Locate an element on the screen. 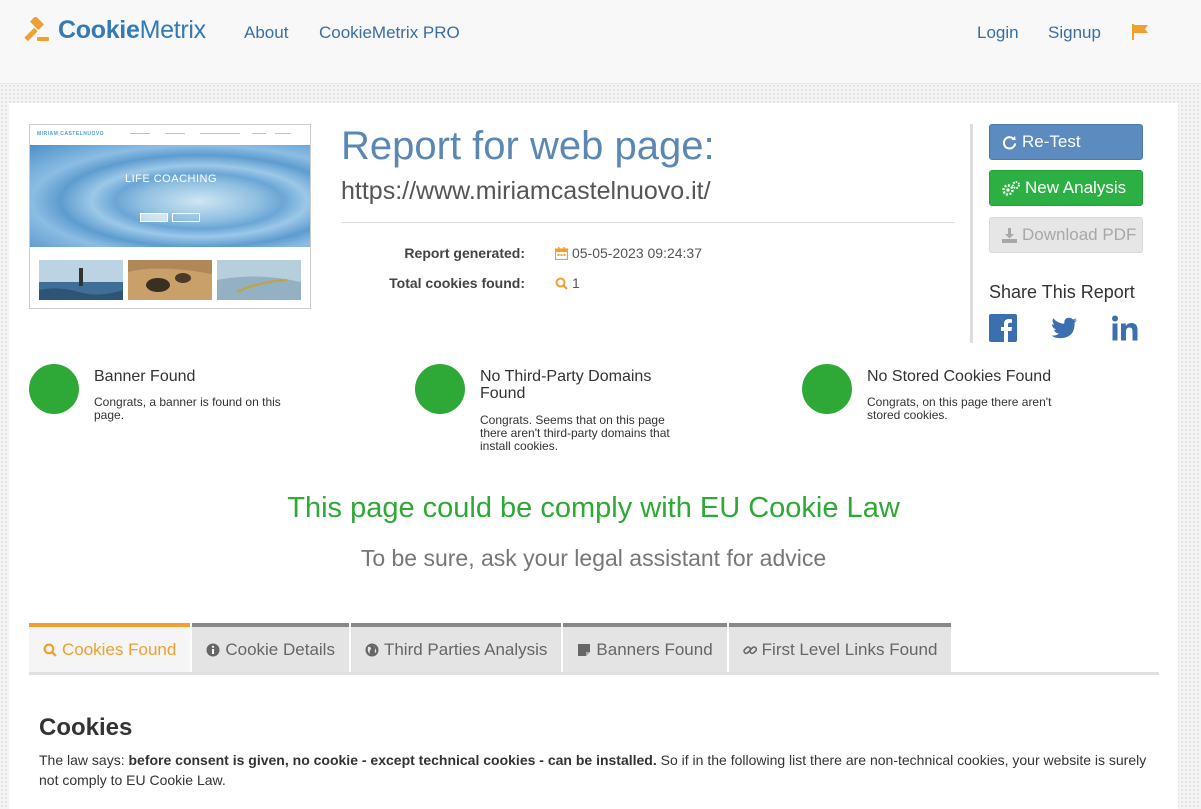  tab-label: Third Parties Analysis is located at coordinates (465, 649).